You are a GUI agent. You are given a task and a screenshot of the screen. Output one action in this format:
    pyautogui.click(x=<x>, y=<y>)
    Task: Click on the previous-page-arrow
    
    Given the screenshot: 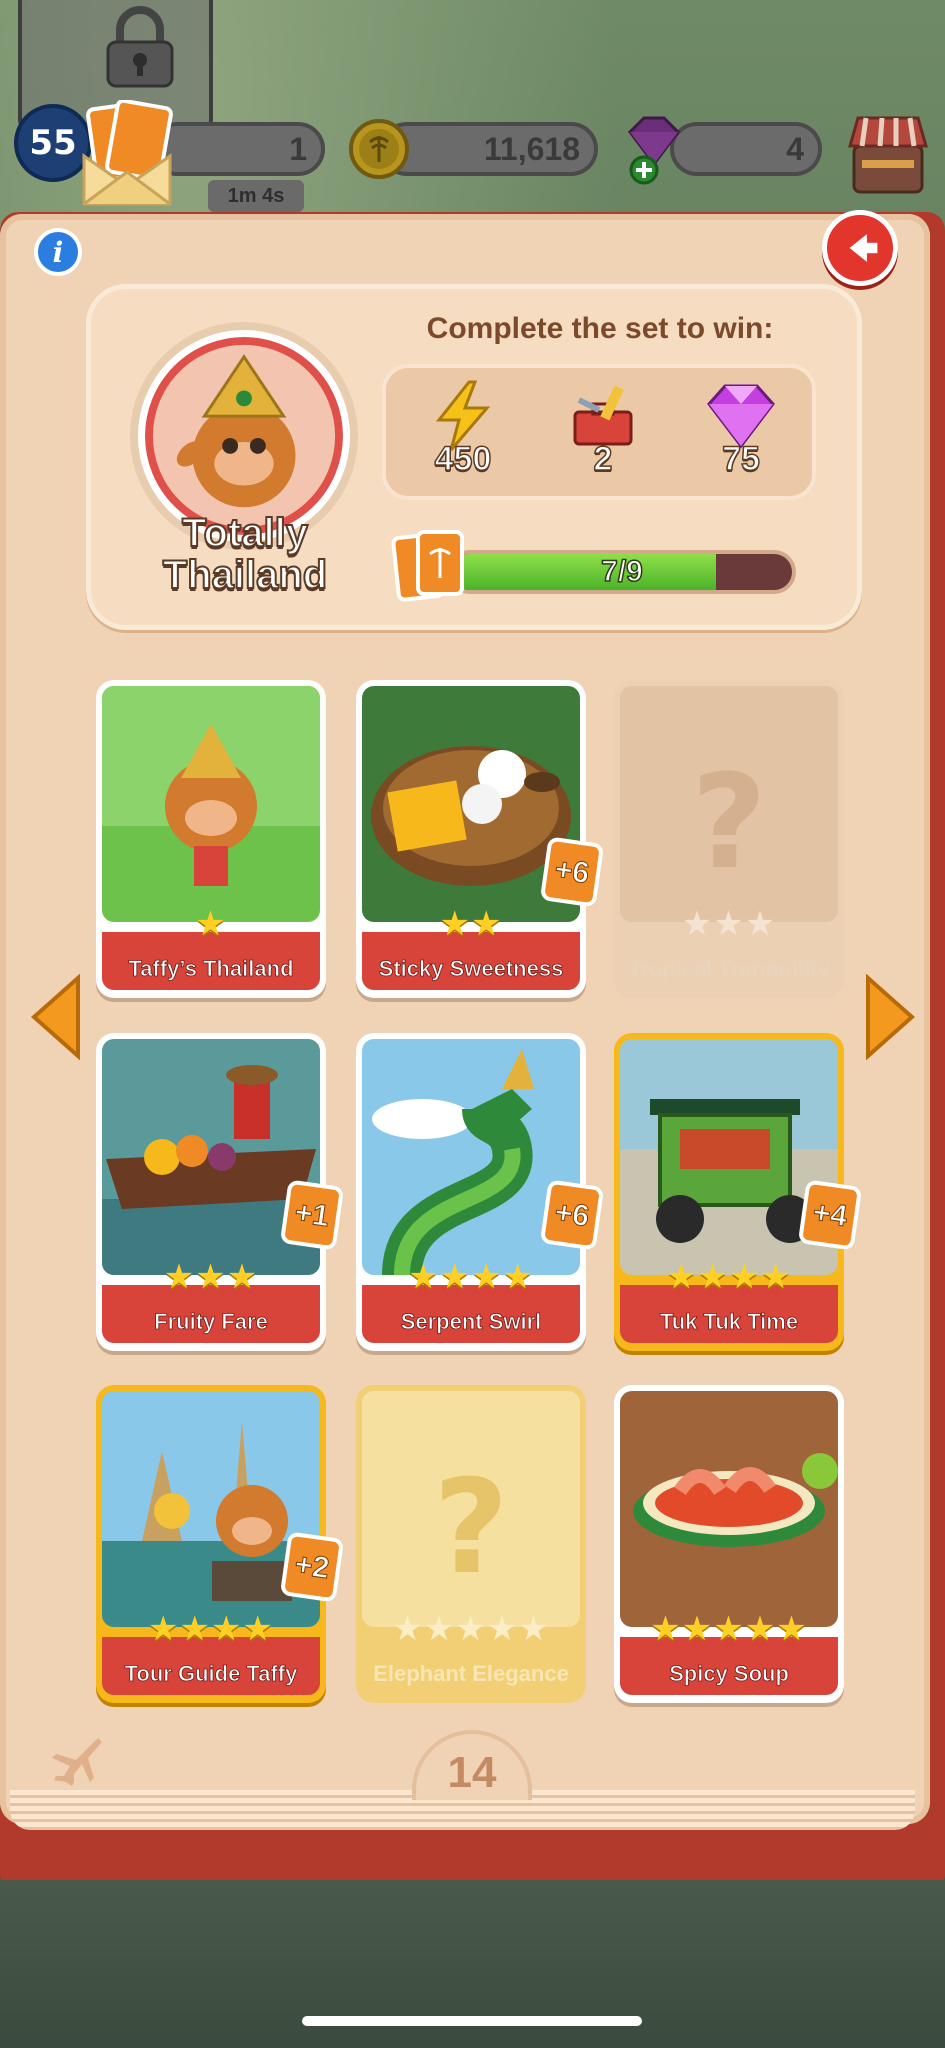 What is the action you would take?
    pyautogui.click(x=56, y=1017)
    